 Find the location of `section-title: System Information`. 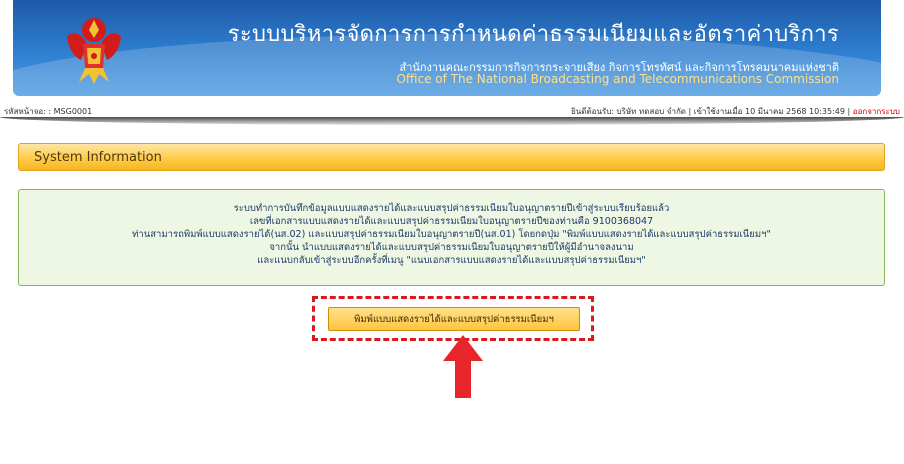

section-title: System Information is located at coordinates (98, 157).